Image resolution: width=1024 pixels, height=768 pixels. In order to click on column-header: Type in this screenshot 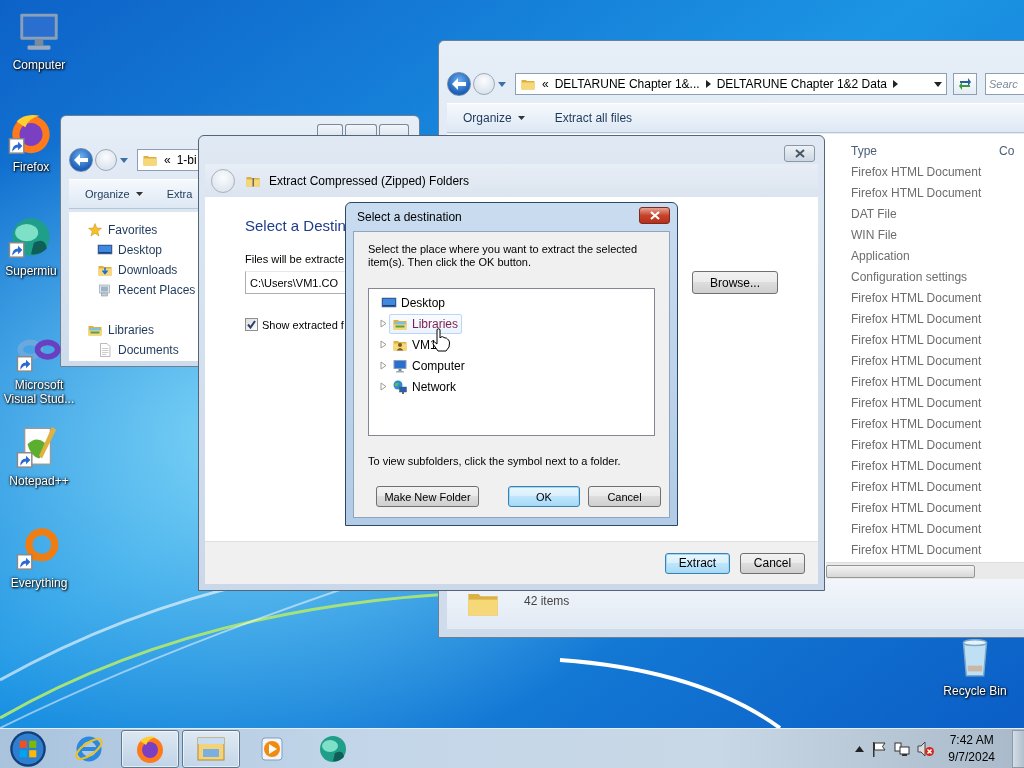, I will do `click(925, 150)`.